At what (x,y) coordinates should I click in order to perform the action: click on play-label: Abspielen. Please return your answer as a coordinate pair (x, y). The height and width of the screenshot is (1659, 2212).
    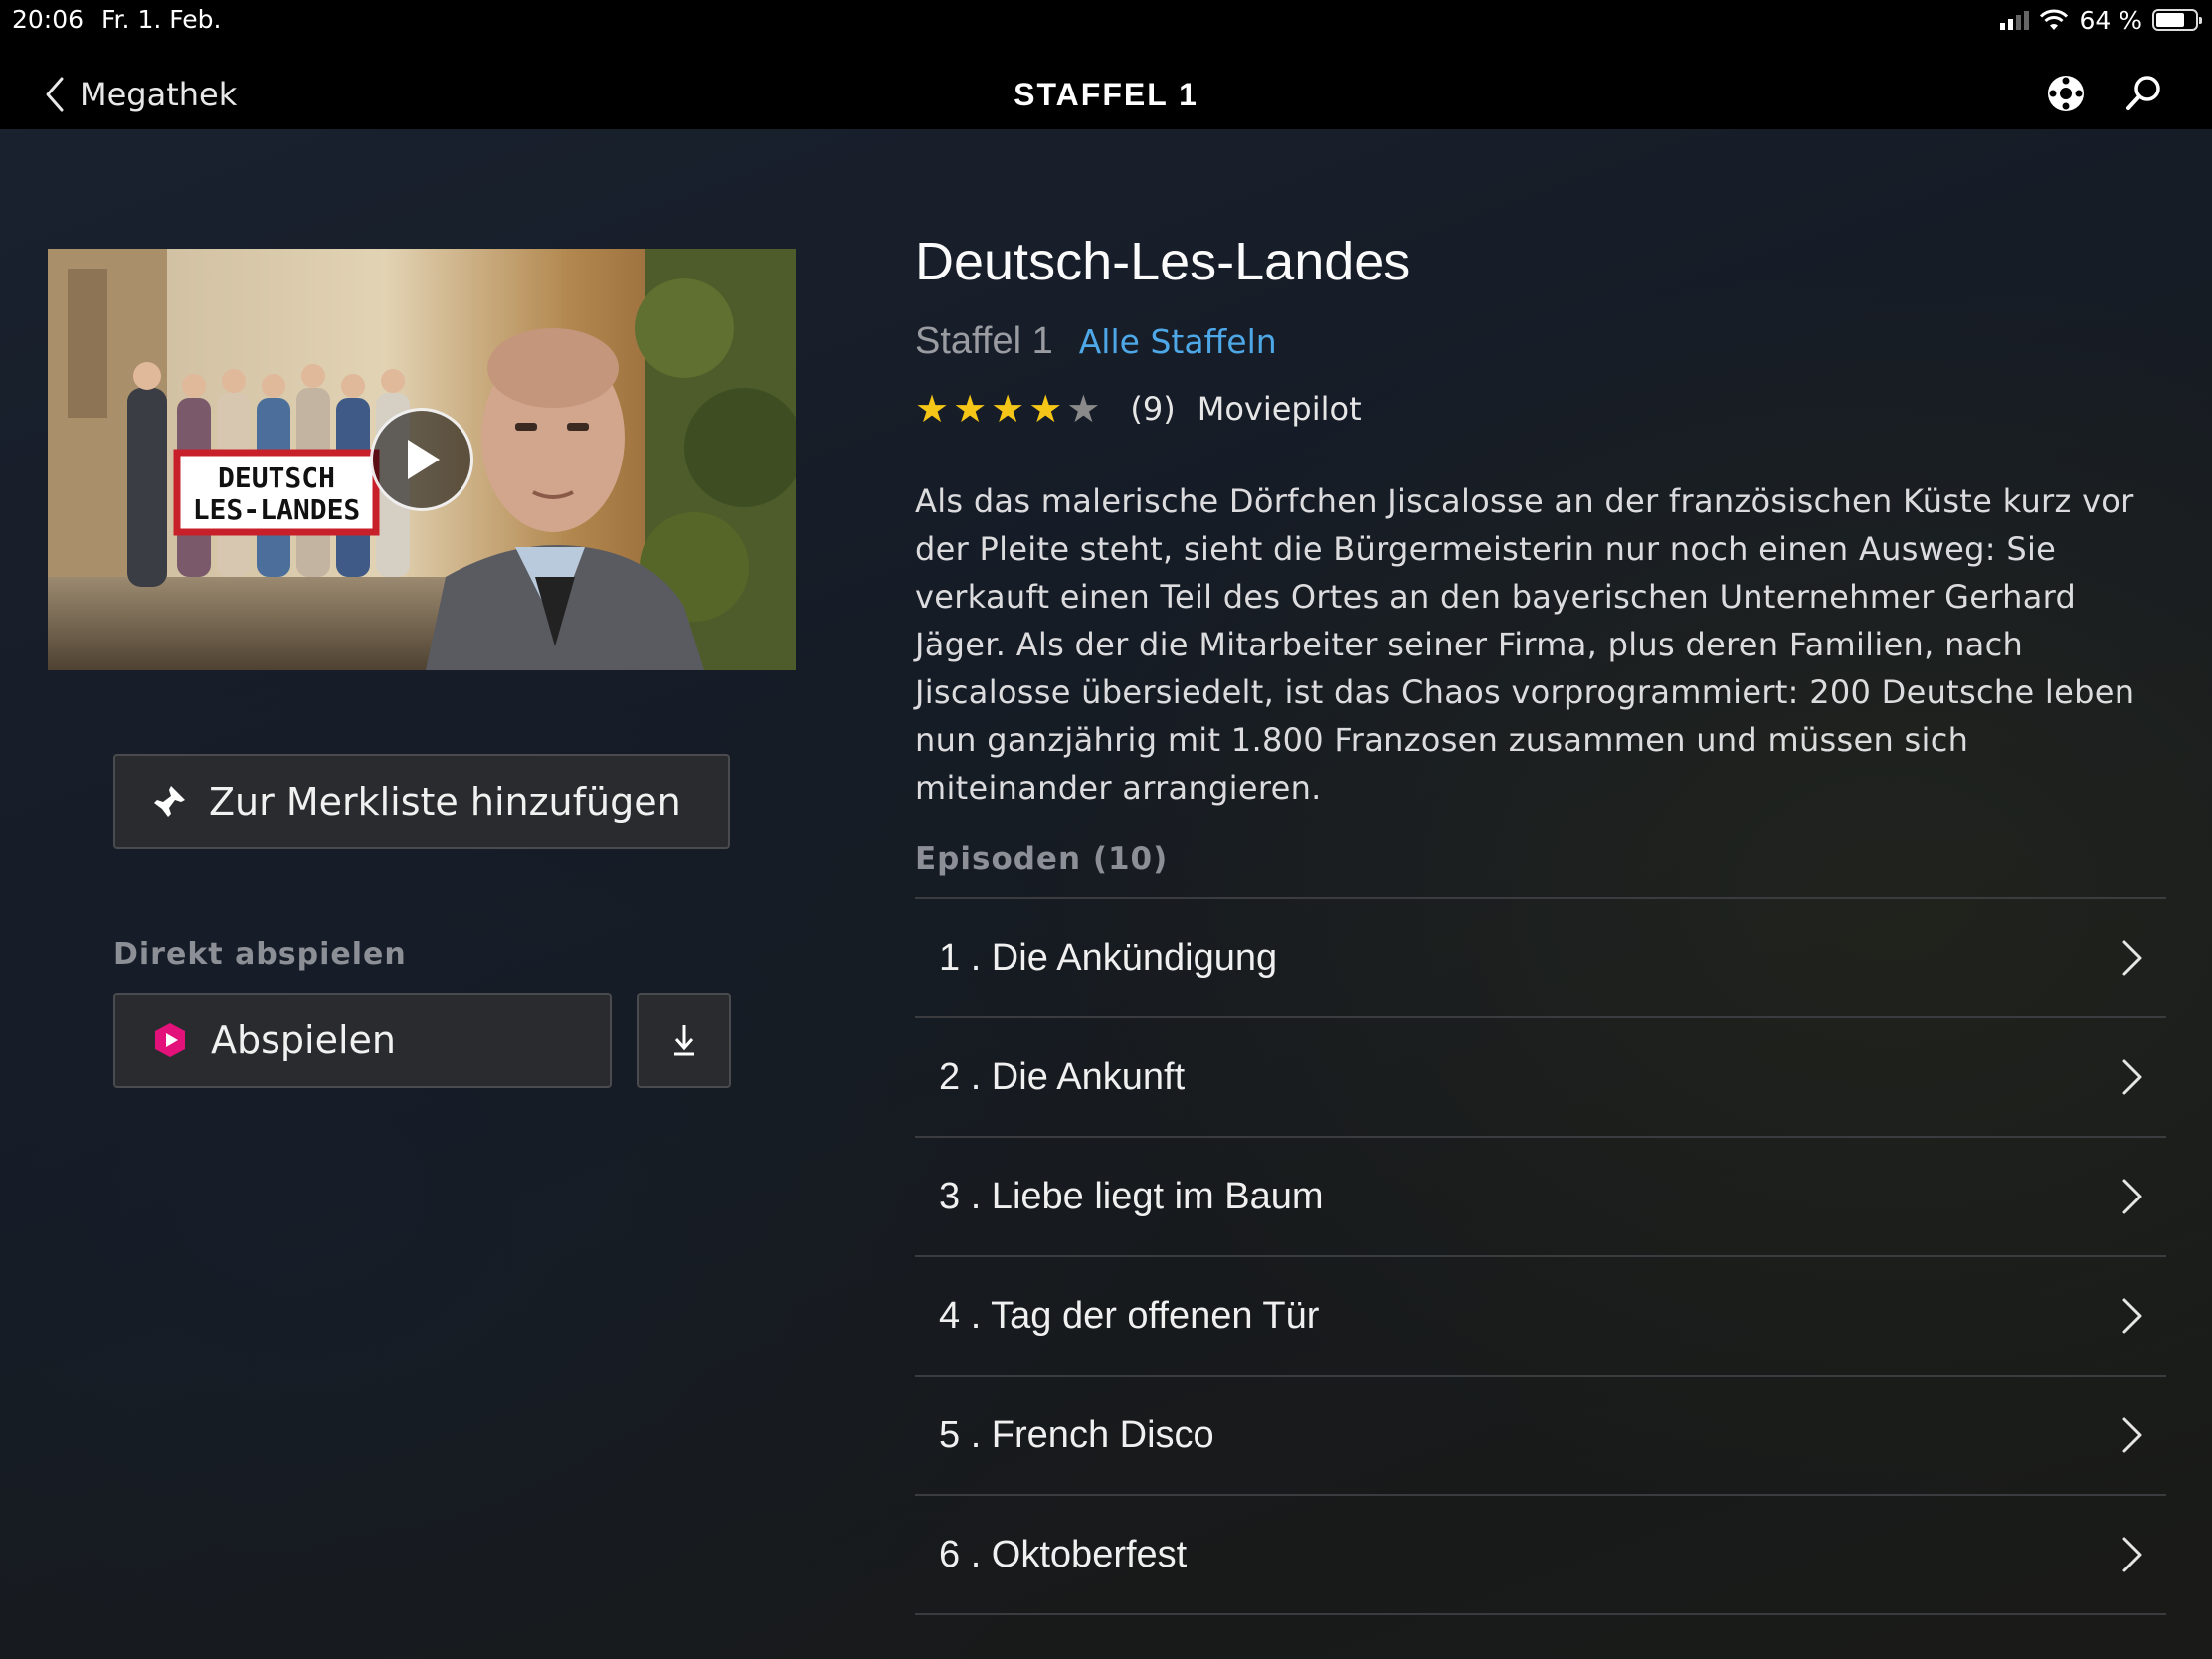
    Looking at the image, I should click on (303, 1040).